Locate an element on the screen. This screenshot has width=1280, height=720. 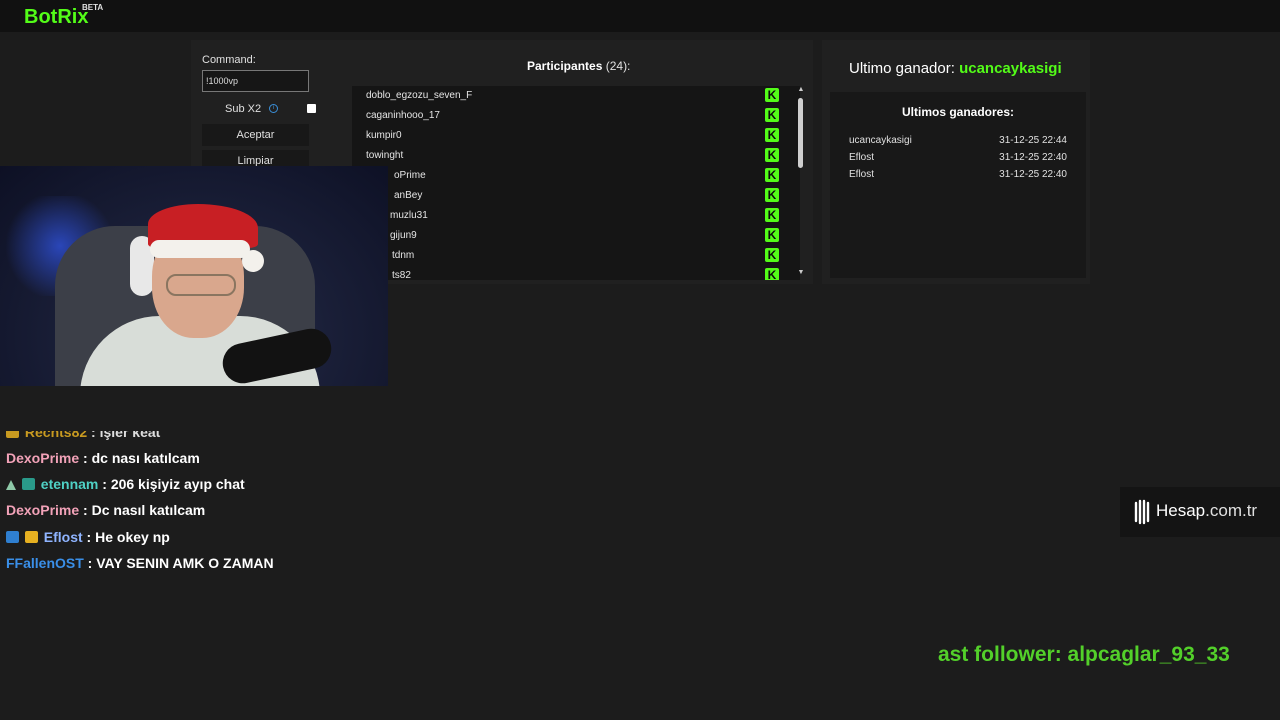
command-input: !1000vp is located at coordinates (255, 81).